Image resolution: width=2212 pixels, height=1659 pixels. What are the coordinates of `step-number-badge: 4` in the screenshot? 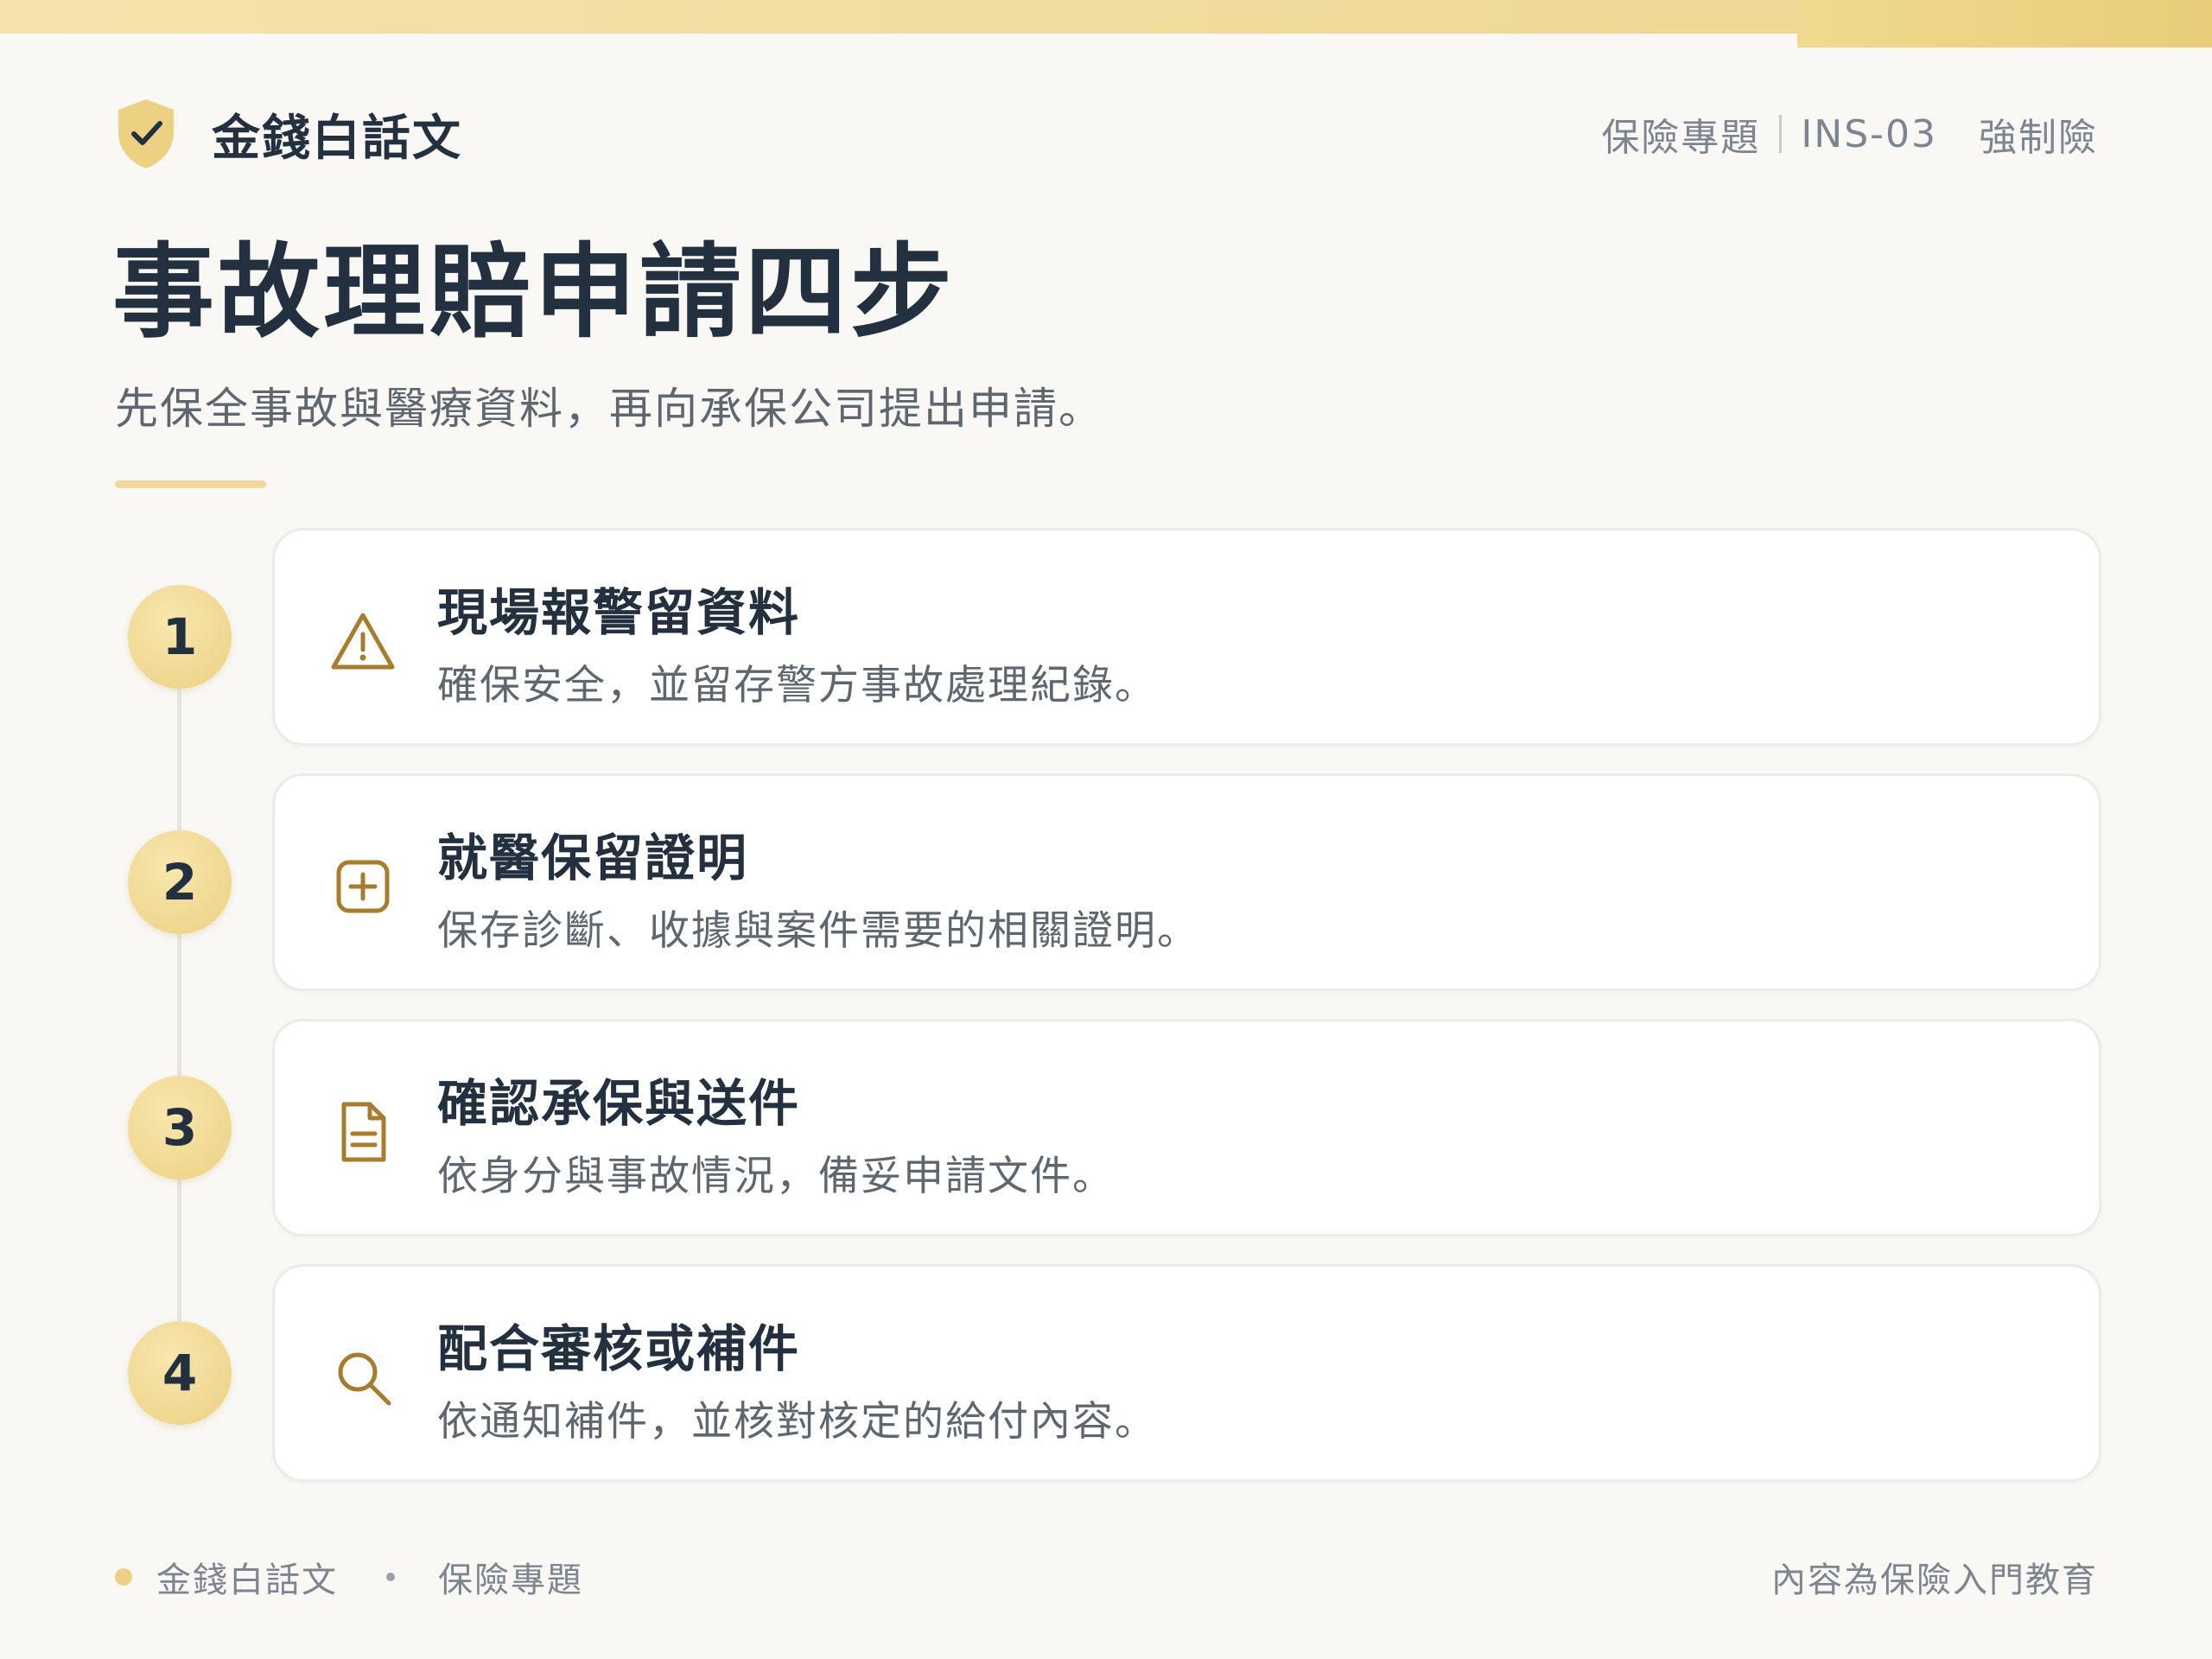 It's located at (180, 1373).